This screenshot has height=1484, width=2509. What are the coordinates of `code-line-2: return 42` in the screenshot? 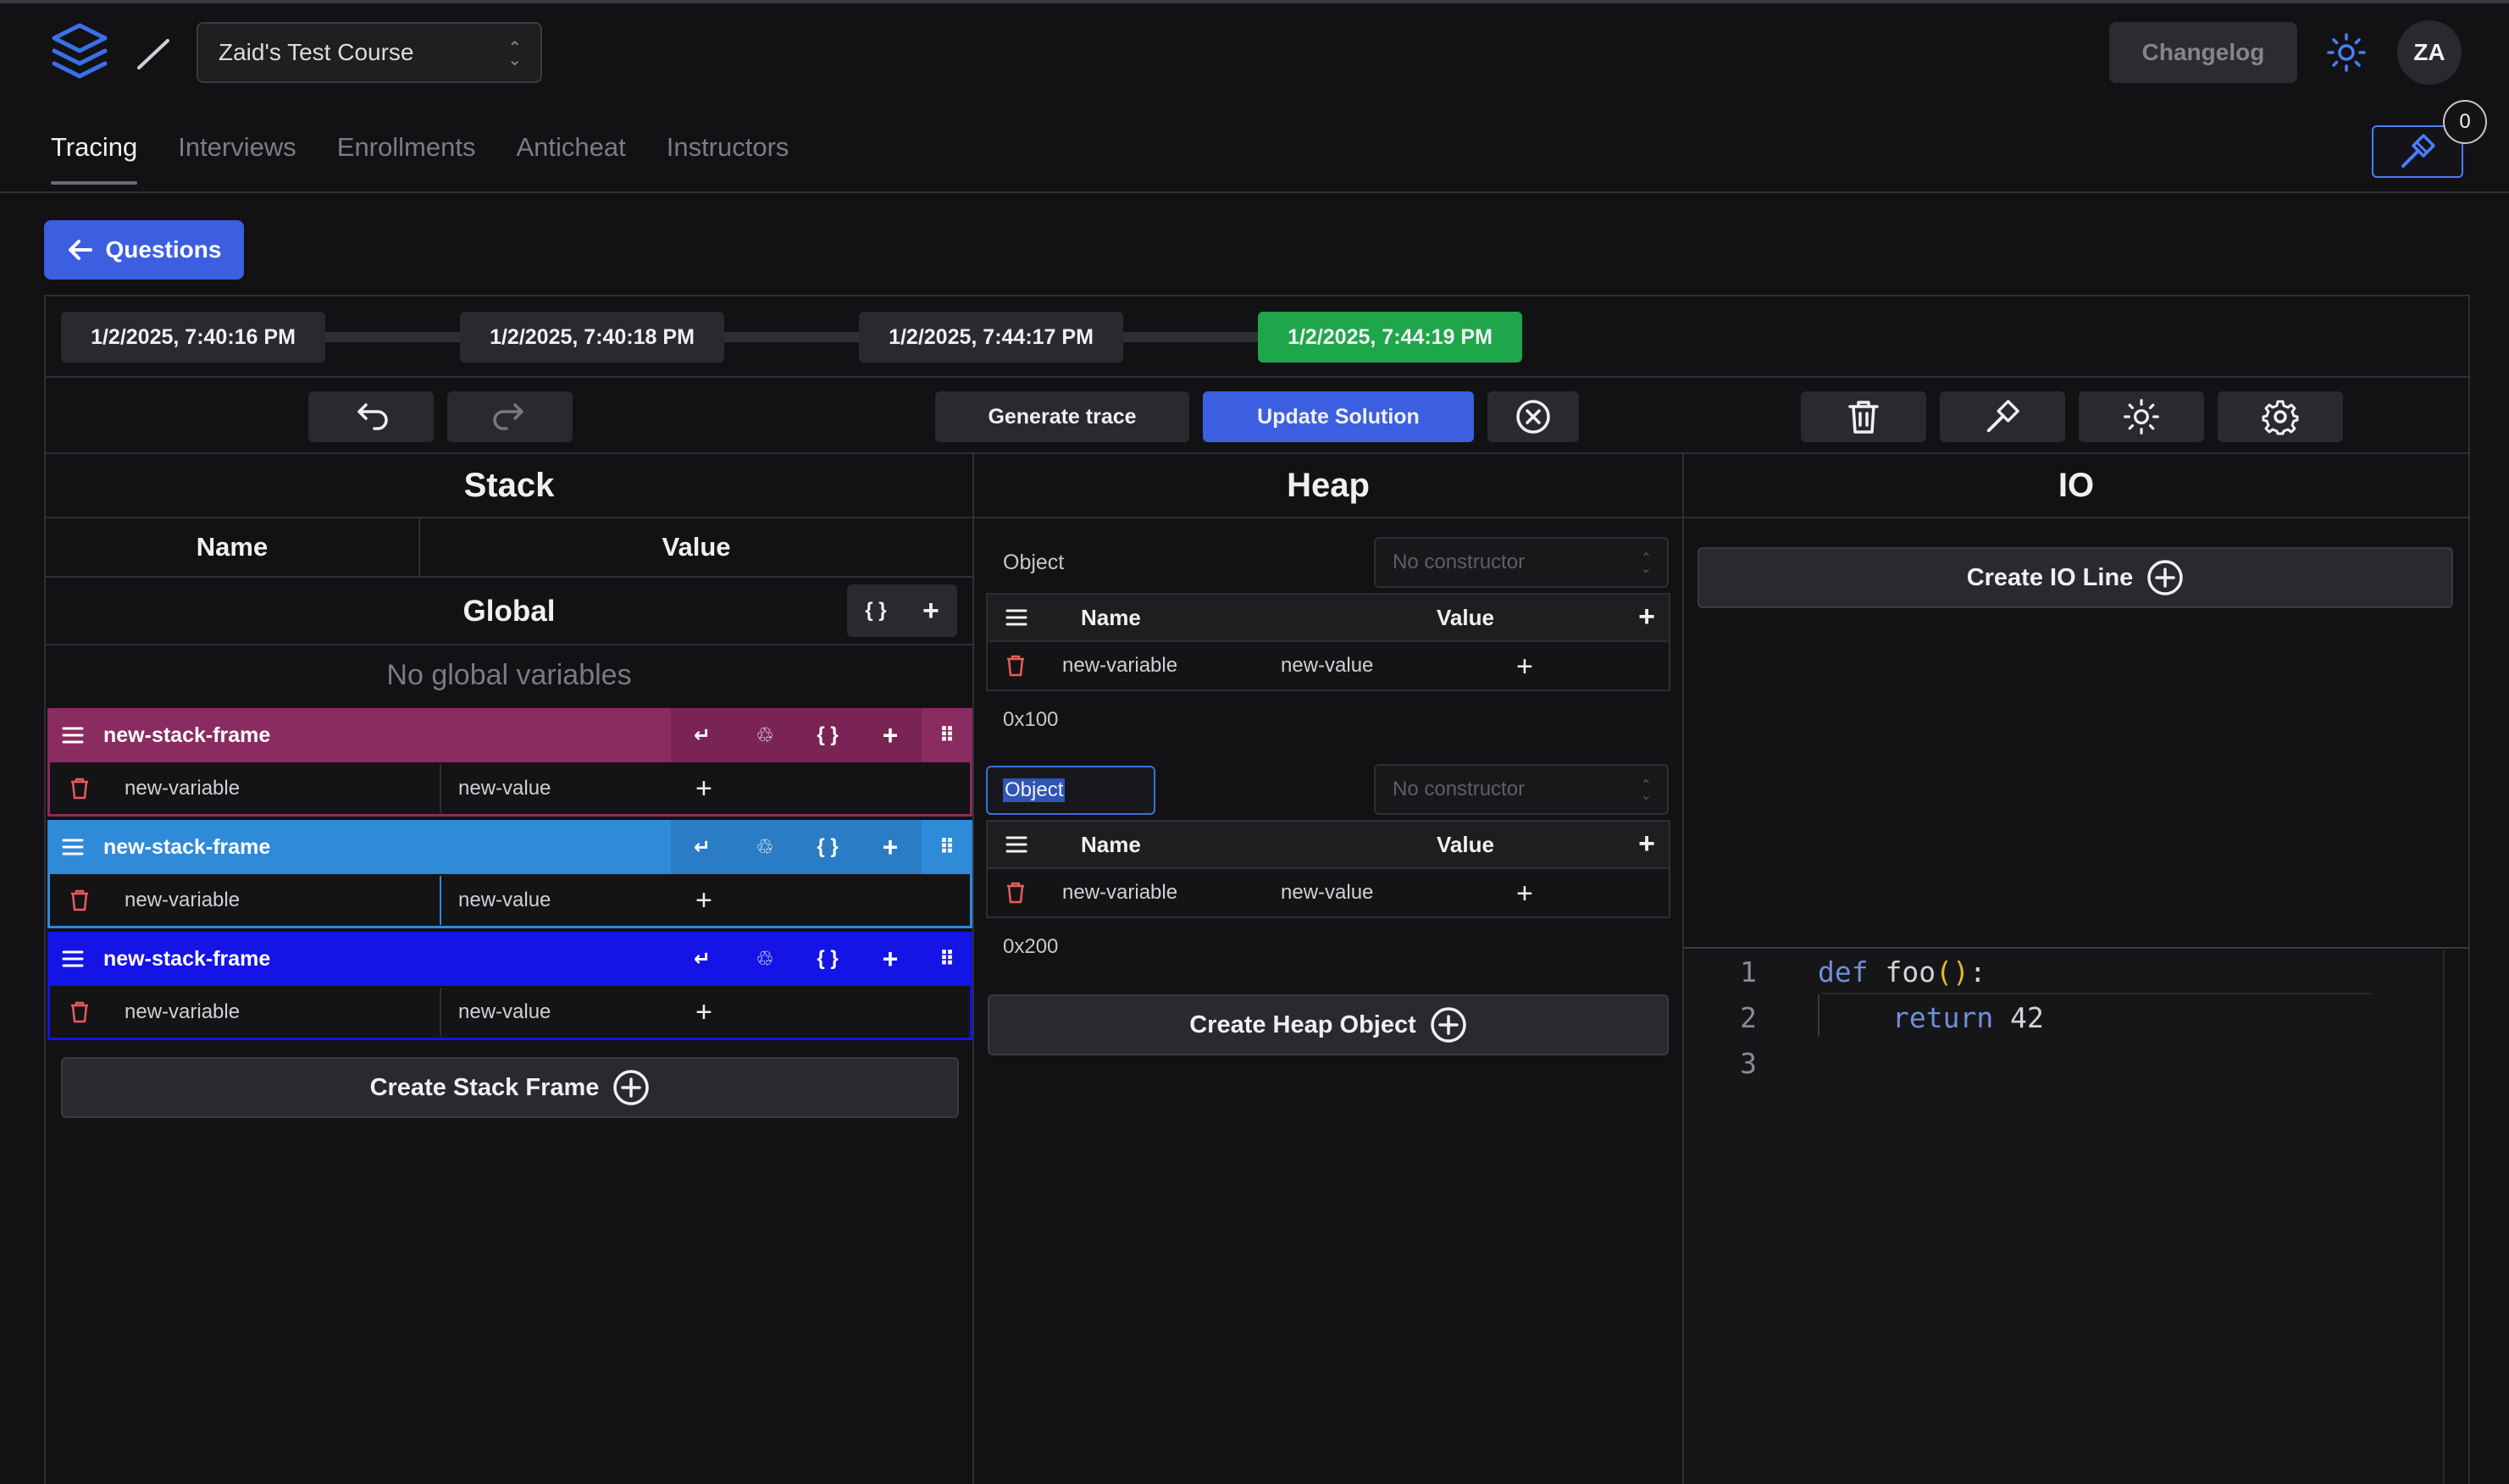 It's located at (1968, 1017).